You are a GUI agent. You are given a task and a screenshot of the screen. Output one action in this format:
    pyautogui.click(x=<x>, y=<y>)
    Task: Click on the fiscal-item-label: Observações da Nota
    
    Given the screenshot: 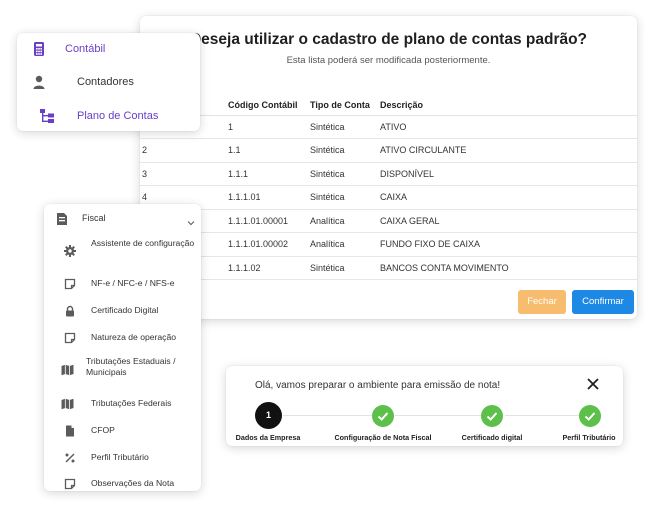 What is the action you would take?
    pyautogui.click(x=133, y=483)
    